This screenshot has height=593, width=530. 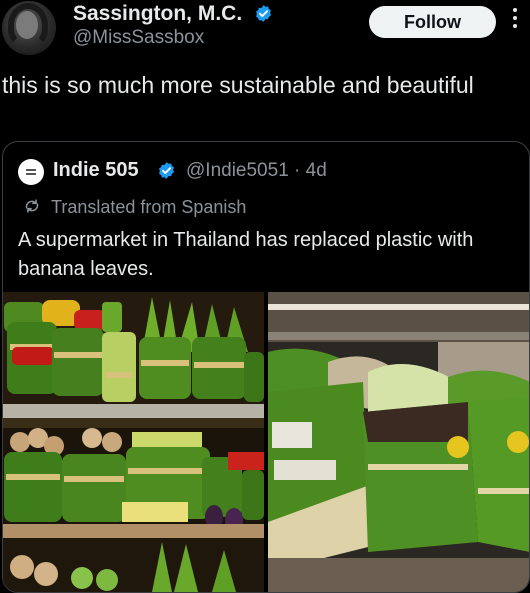 I want to click on translated-label: Translated from Spanish, so click(x=148, y=207).